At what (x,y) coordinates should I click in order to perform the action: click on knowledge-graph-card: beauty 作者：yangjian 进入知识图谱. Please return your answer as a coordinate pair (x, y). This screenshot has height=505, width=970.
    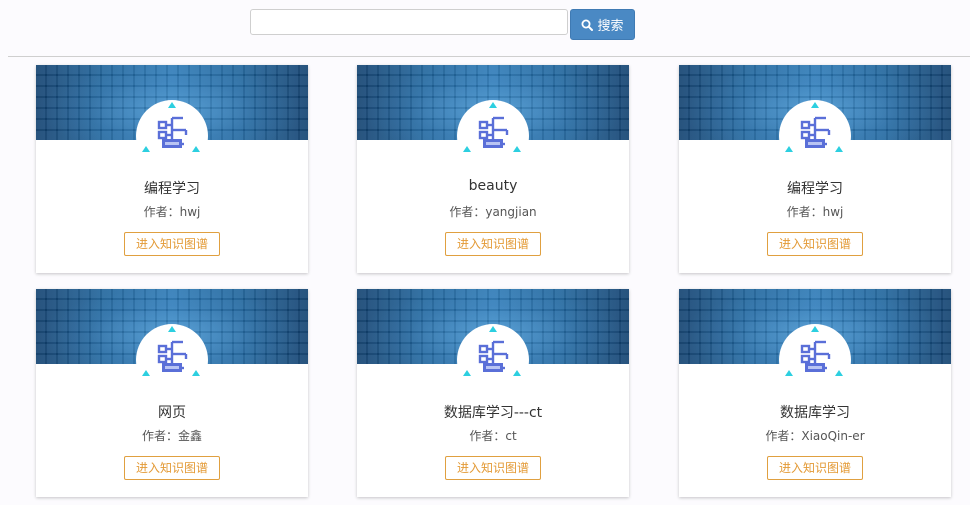
    Looking at the image, I should click on (493, 169).